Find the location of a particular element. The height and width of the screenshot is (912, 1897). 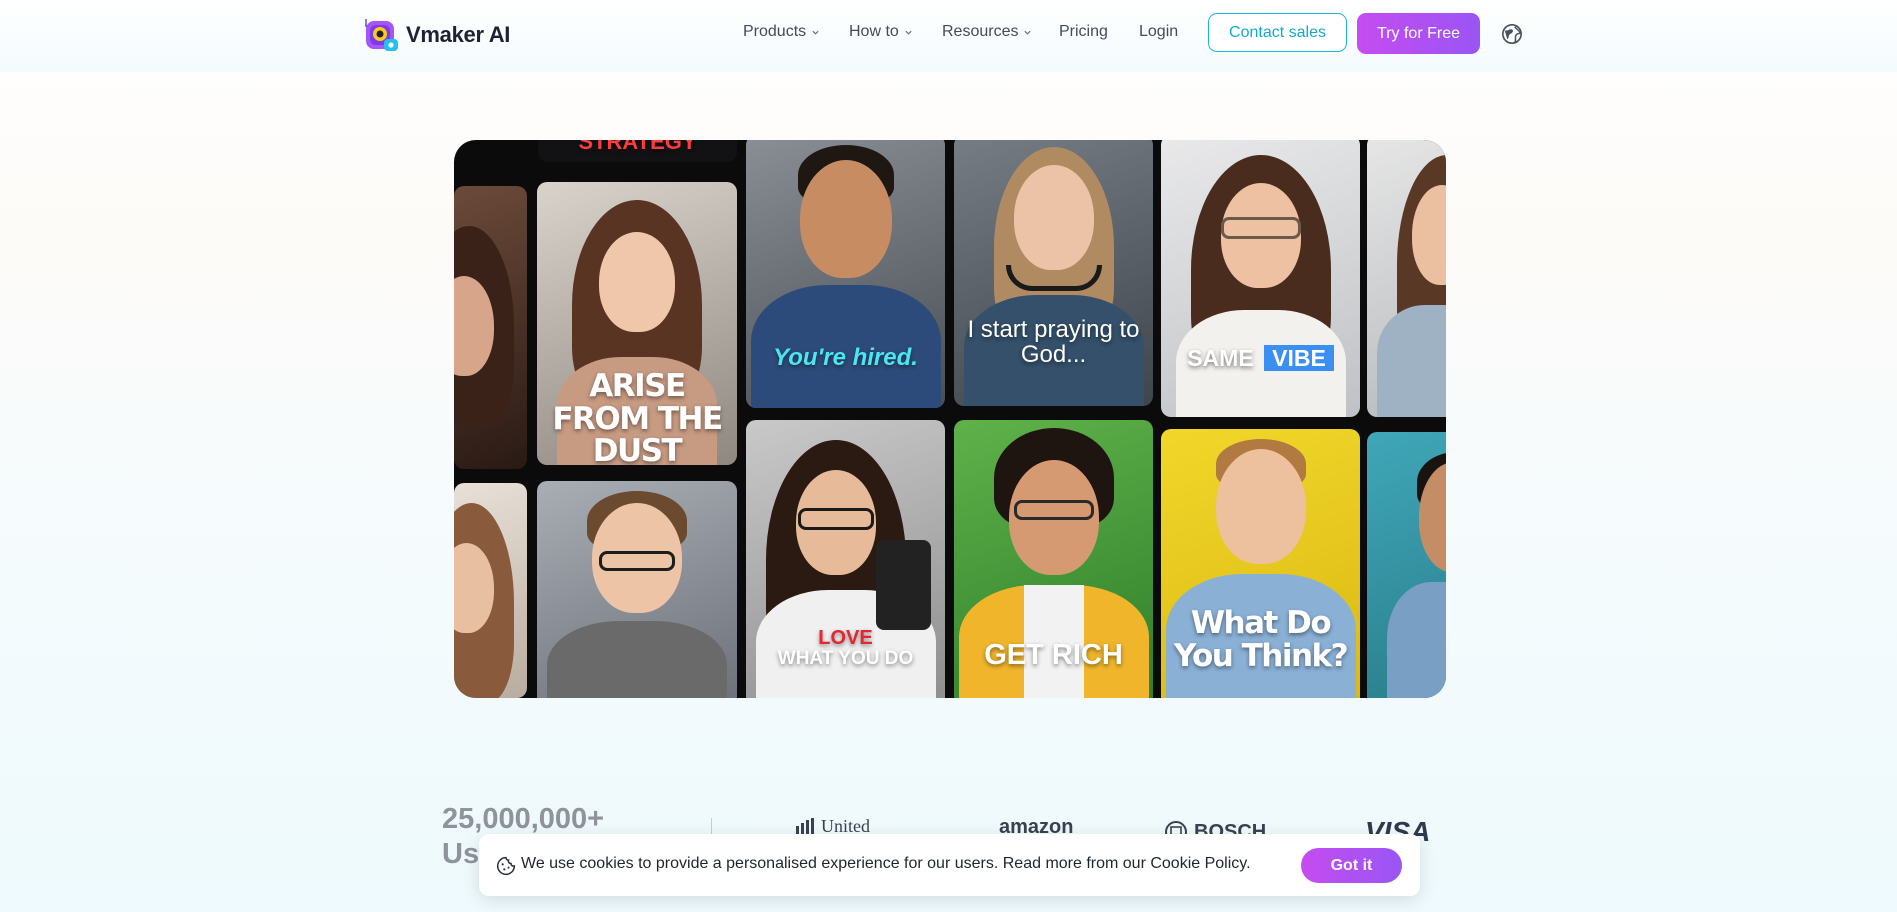

tile-caption: What Do You Think? is located at coordinates (1261, 639).